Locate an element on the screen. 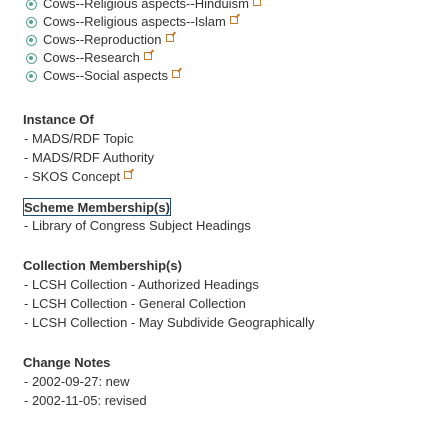 This screenshot has width=448, height=448. collection-membership-heading: Collection Membership(s) is located at coordinates (102, 265).